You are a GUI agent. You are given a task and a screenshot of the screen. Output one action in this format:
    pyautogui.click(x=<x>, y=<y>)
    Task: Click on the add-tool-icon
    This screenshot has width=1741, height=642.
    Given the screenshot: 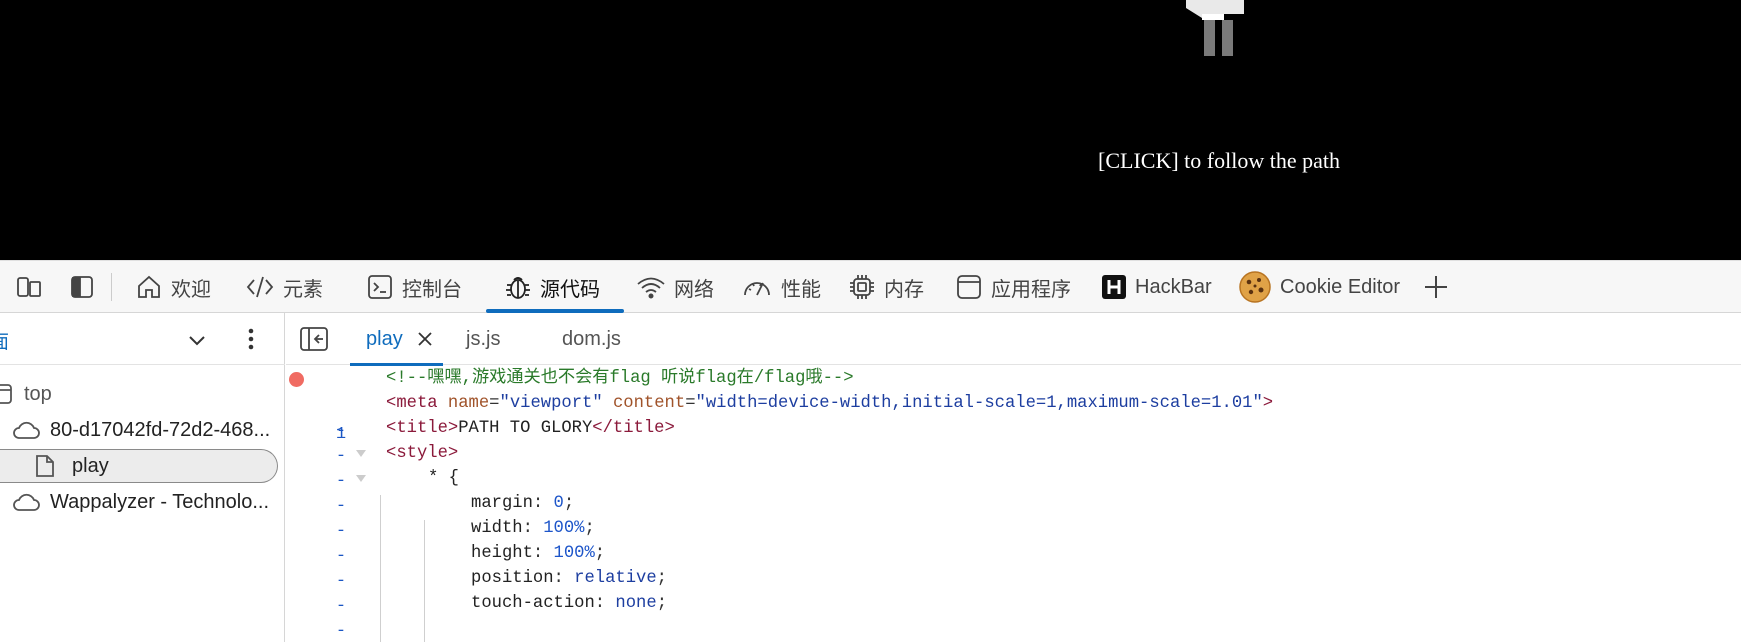 What is the action you would take?
    pyautogui.click(x=1436, y=287)
    